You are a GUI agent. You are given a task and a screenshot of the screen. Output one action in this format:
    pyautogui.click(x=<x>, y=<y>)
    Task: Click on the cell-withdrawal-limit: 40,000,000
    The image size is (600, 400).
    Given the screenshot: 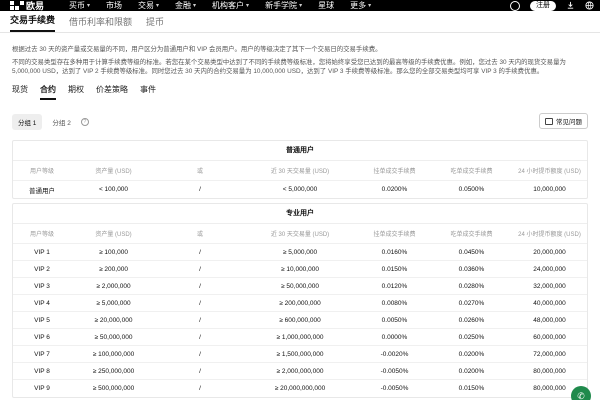 What is the action you would take?
    pyautogui.click(x=549, y=303)
    